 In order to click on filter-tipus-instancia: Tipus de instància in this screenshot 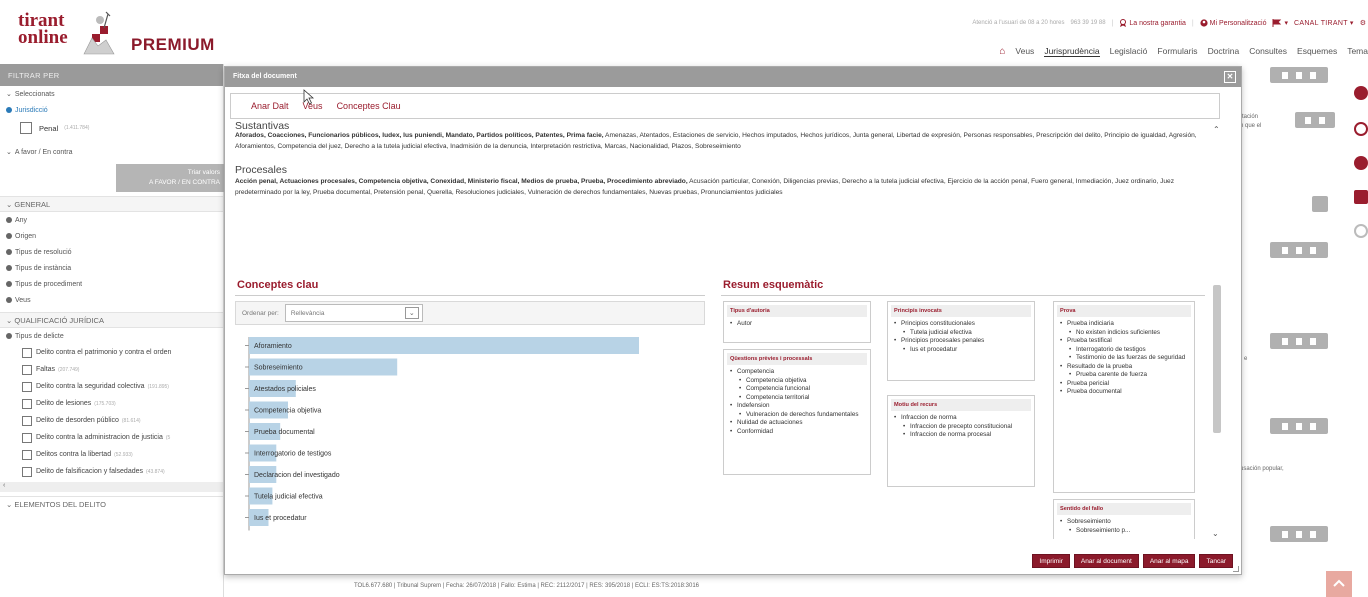, I will do `click(111, 268)`.